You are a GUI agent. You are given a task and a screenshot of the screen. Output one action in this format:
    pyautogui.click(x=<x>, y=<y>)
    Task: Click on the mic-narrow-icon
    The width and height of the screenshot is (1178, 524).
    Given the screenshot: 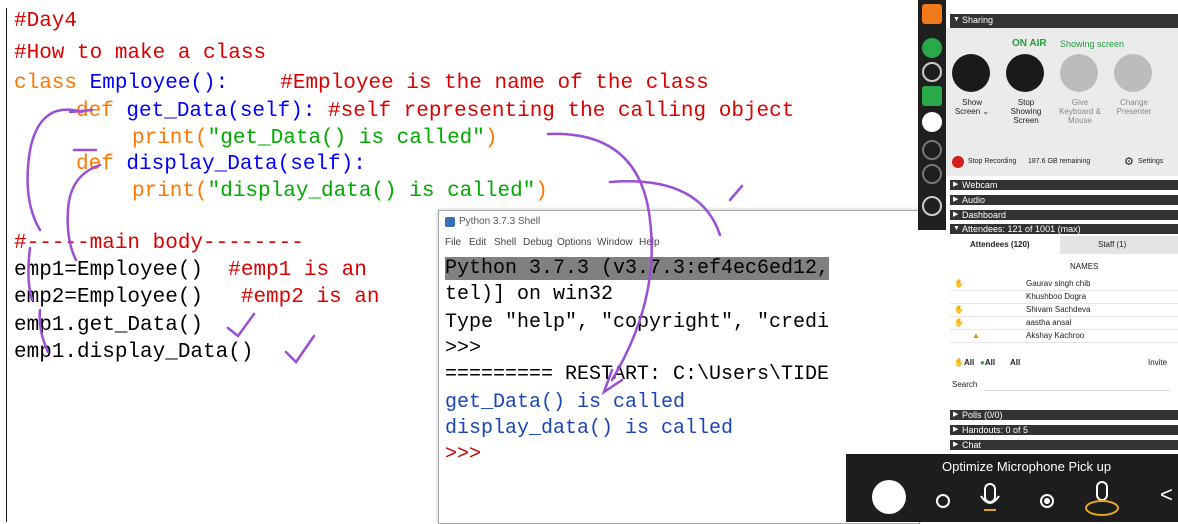 What is the action you would take?
    pyautogui.click(x=990, y=498)
    